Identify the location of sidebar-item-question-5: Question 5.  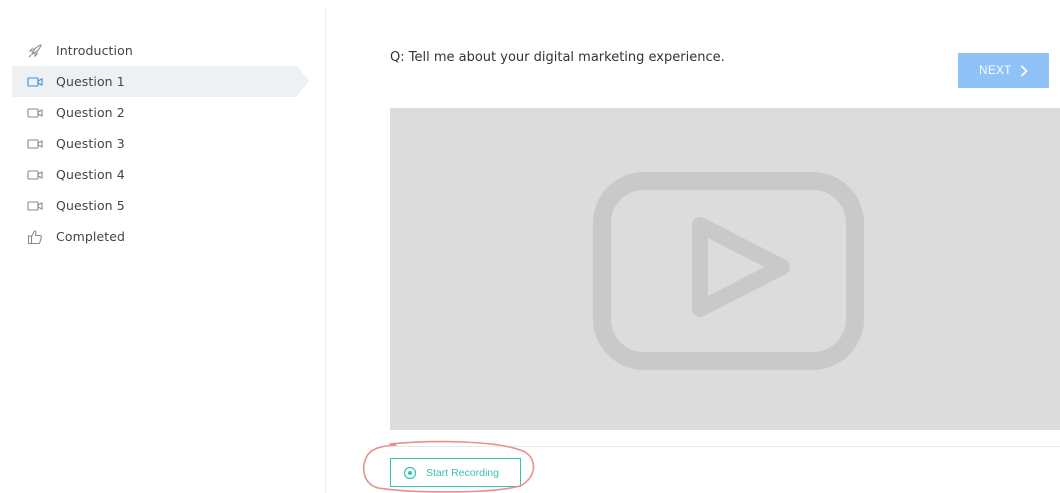
(154, 205).